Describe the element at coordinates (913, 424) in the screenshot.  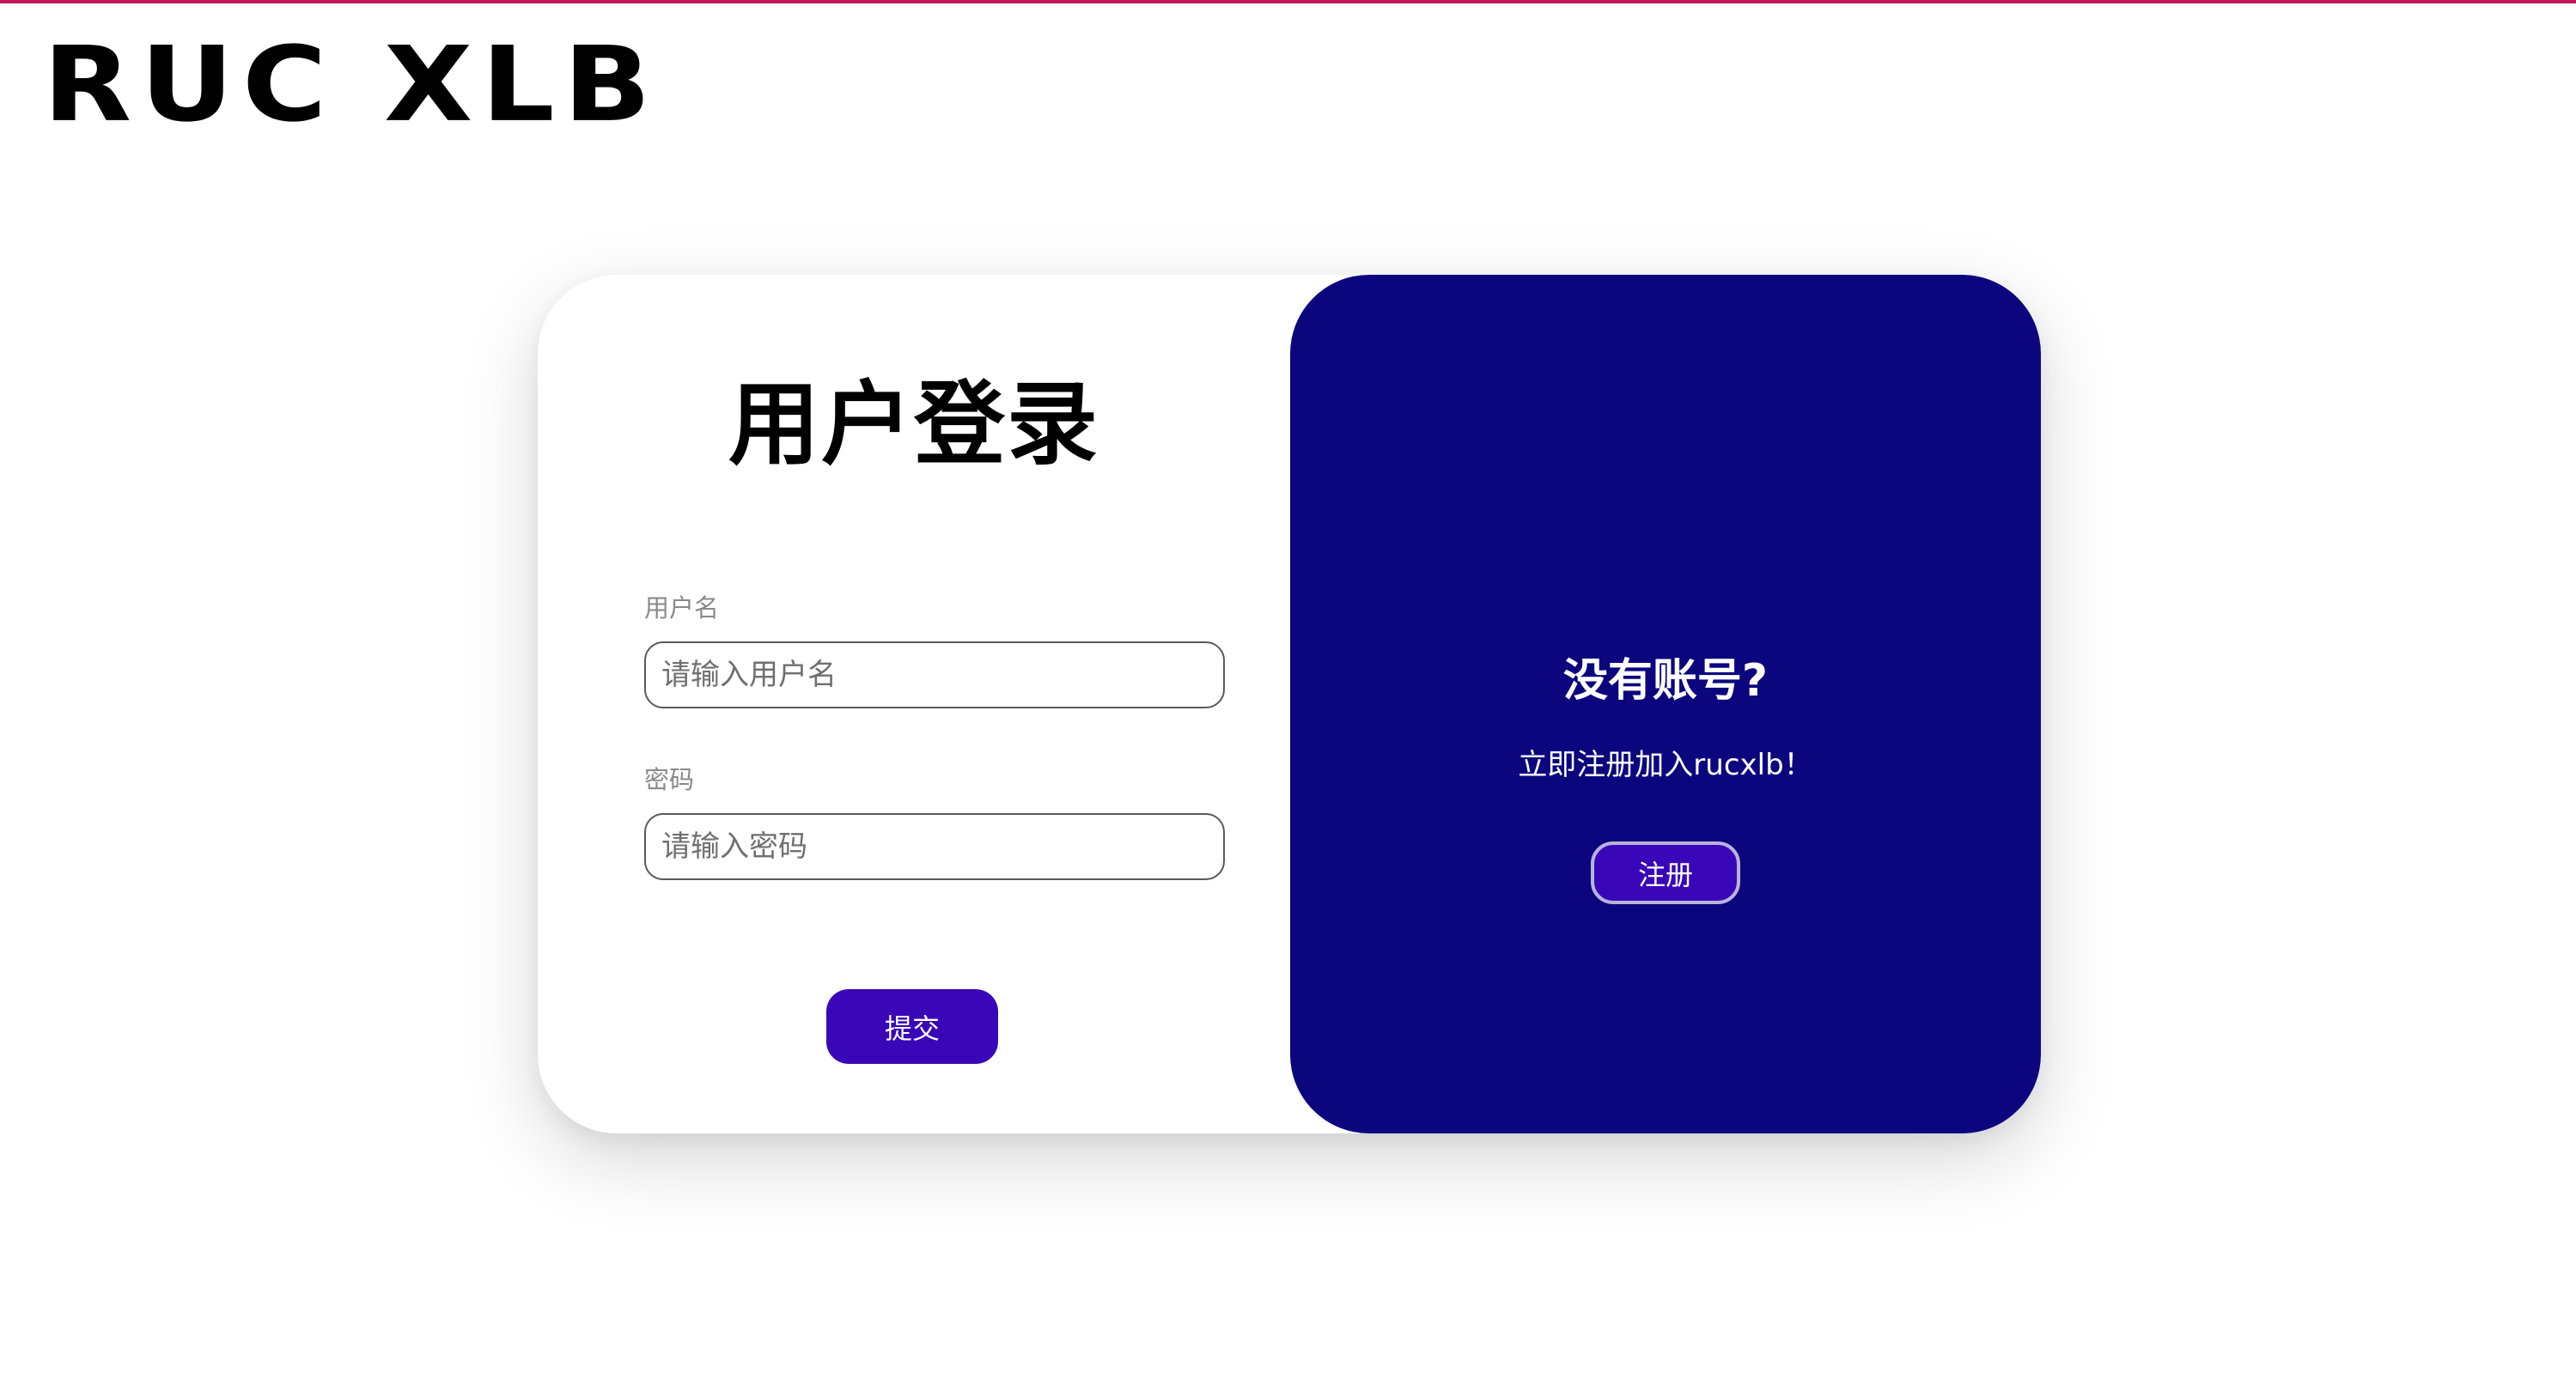
I see `login-title: 用户登录` at that location.